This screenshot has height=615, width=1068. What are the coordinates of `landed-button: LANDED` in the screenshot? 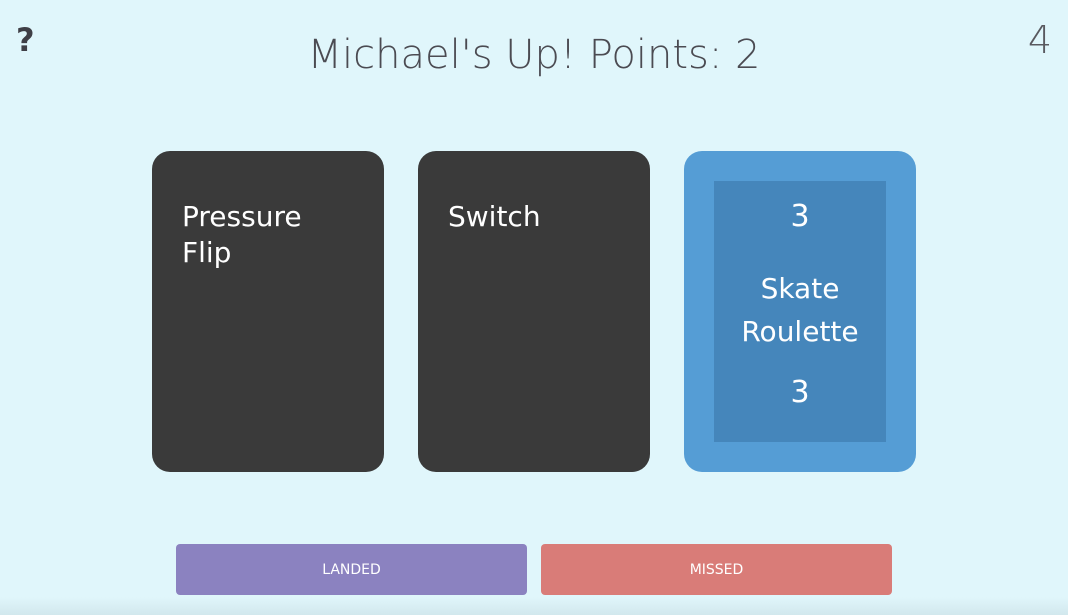 It's located at (351, 569).